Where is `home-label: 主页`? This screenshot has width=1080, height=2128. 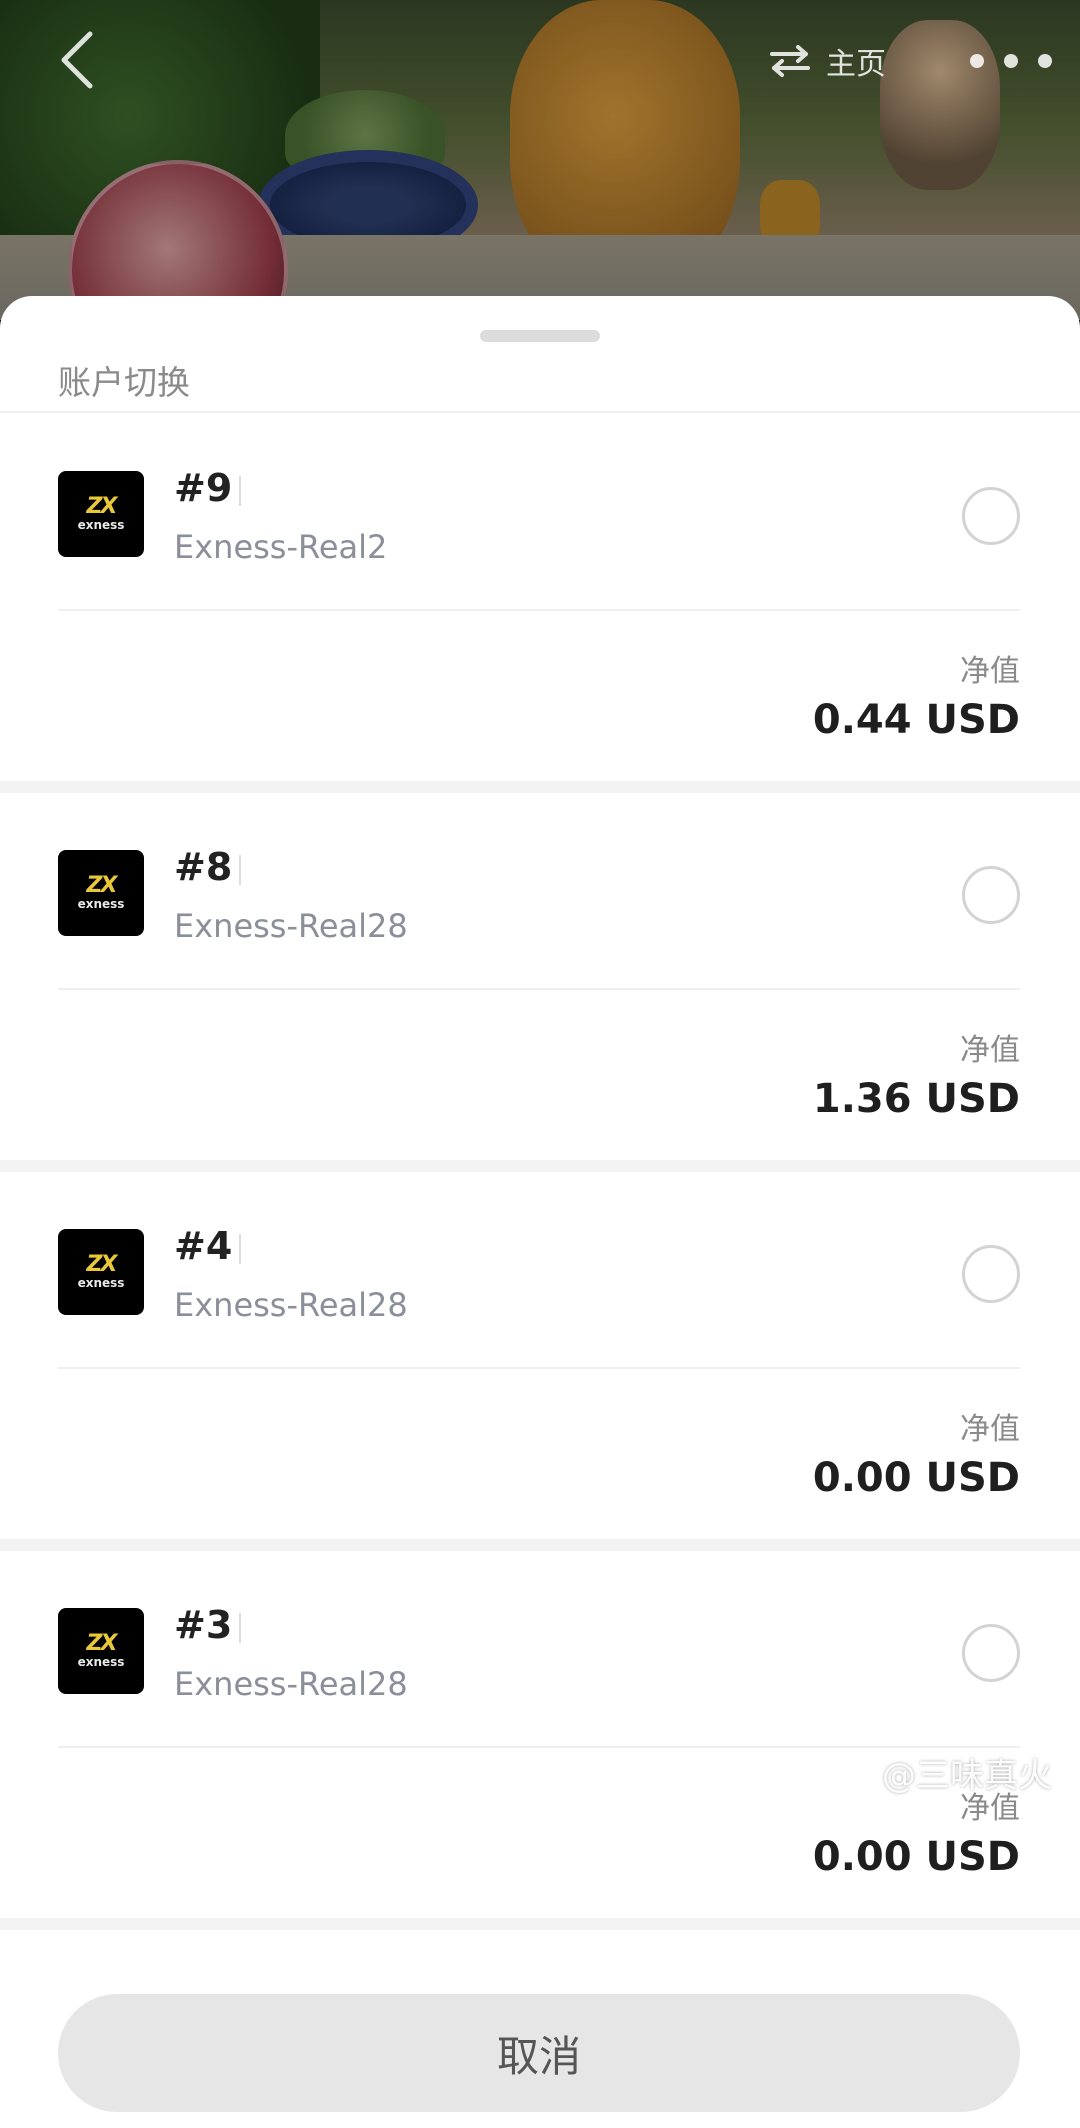 home-label: 主页 is located at coordinates (856, 64).